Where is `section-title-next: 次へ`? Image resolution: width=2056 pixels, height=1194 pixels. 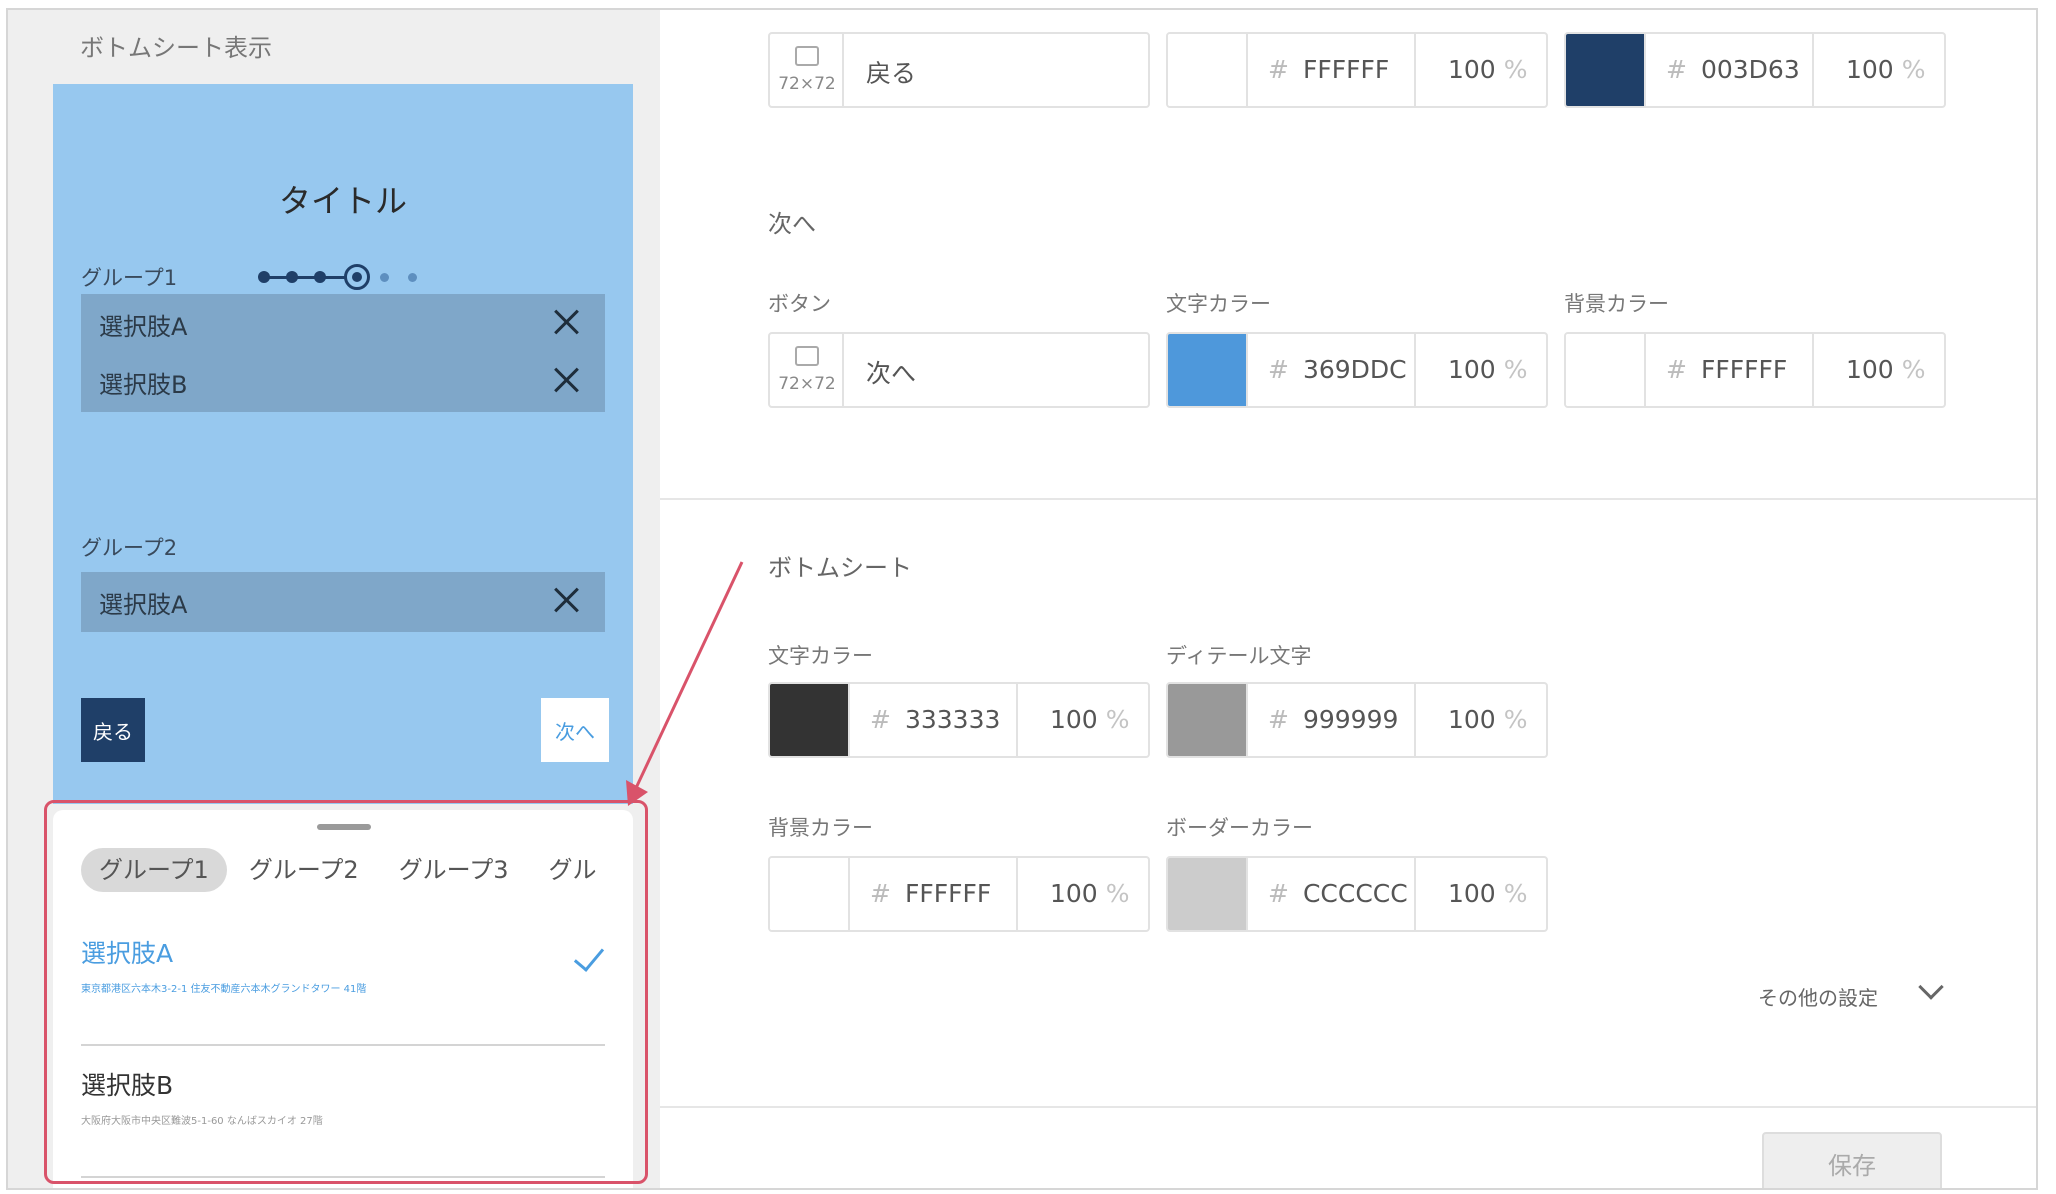
section-title-next: 次へ is located at coordinates (792, 224).